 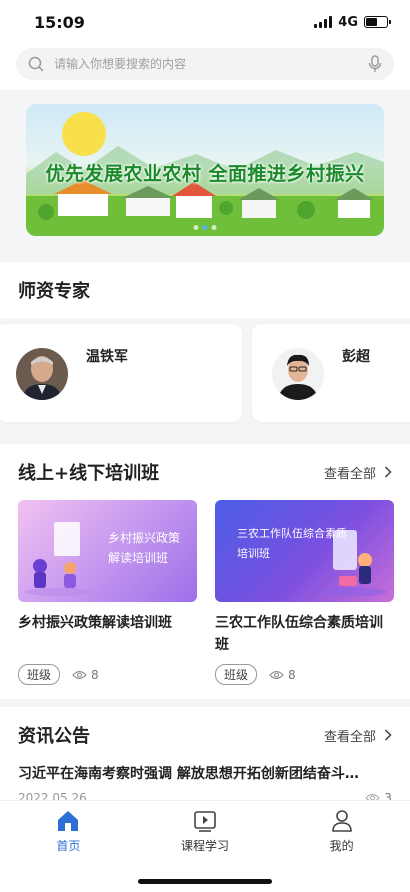 What do you see at coordinates (341, 821) in the screenshot?
I see `user-icon` at bounding box center [341, 821].